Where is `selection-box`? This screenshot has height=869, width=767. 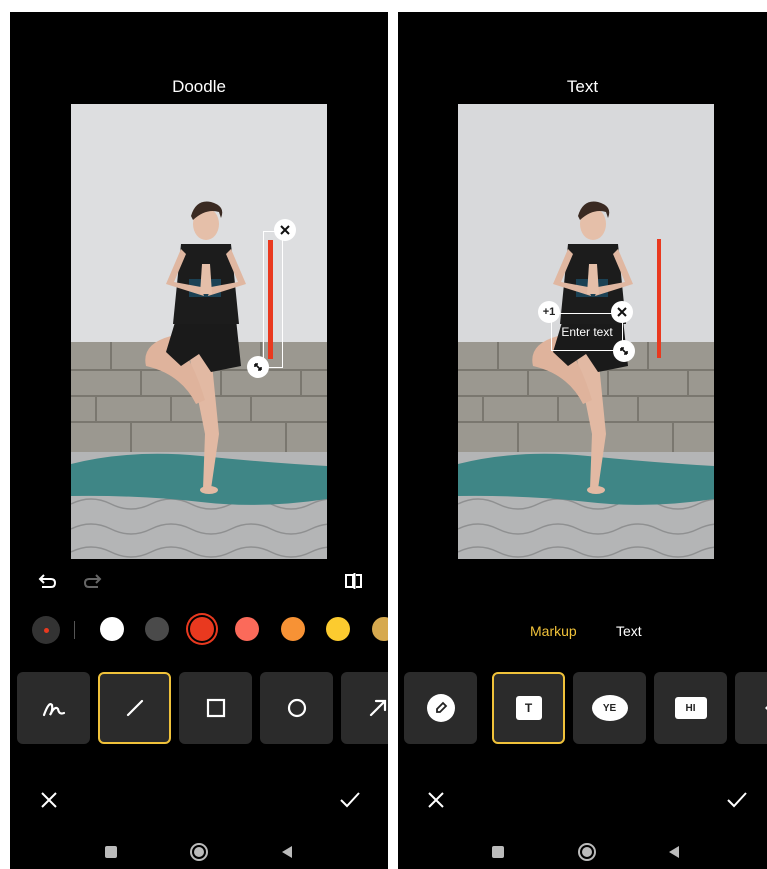 selection-box is located at coordinates (273, 299).